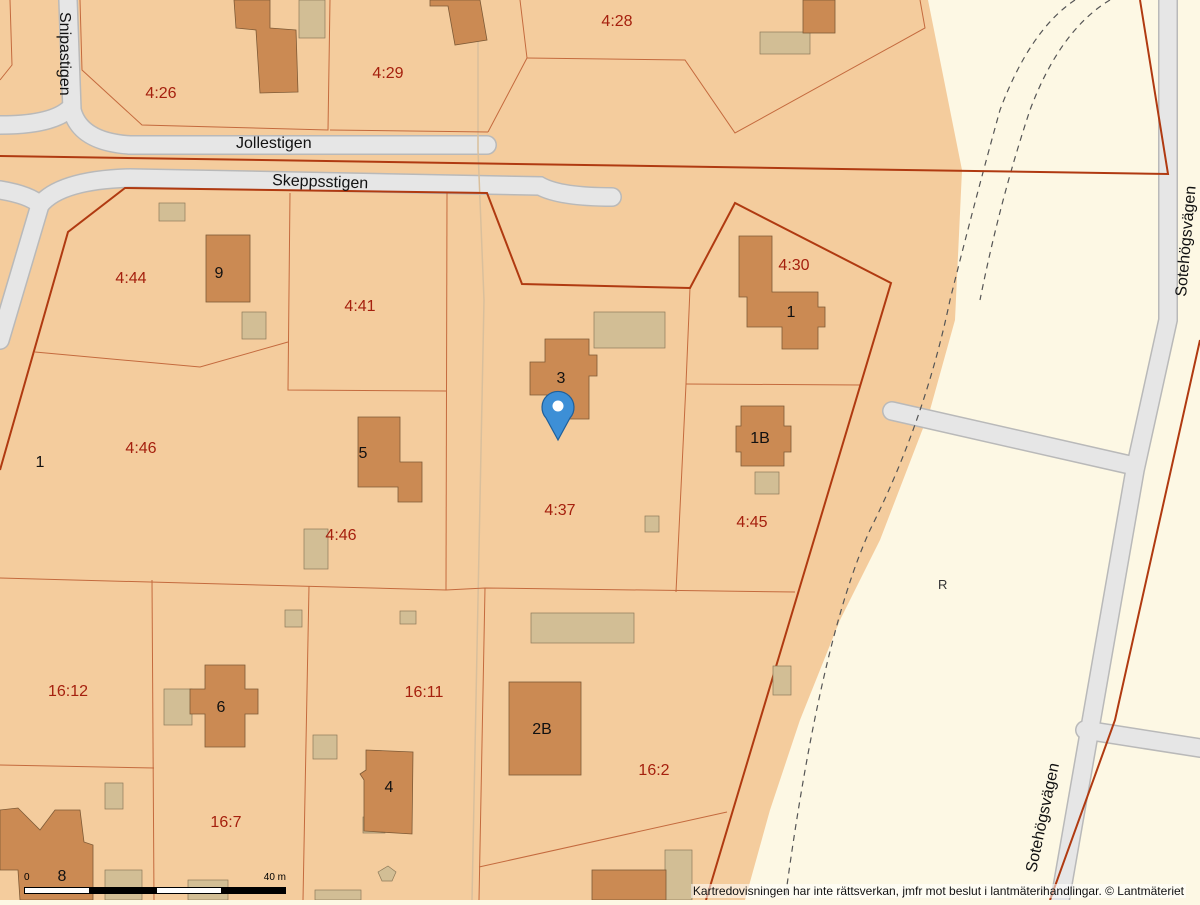 The image size is (1200, 905). What do you see at coordinates (274, 877) in the screenshot?
I see `scale-end-label: 40 m` at bounding box center [274, 877].